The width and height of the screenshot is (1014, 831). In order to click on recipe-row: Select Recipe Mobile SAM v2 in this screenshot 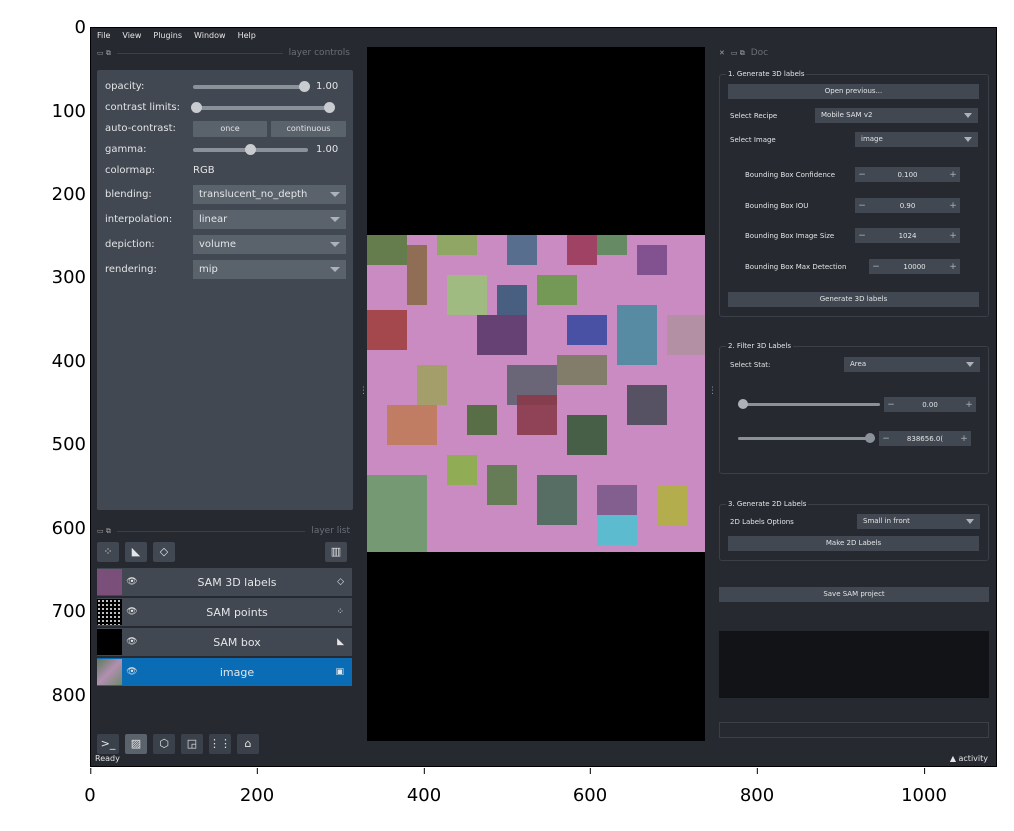, I will do `click(854, 115)`.